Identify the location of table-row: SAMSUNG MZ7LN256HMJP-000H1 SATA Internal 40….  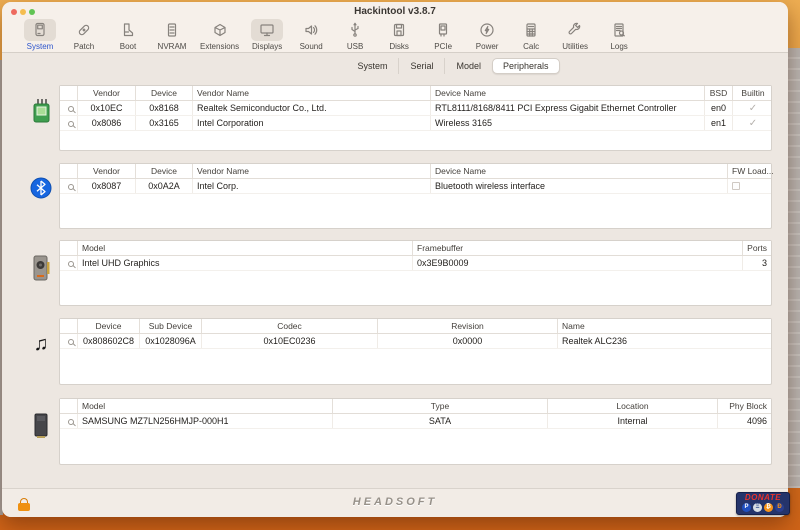
(415, 421).